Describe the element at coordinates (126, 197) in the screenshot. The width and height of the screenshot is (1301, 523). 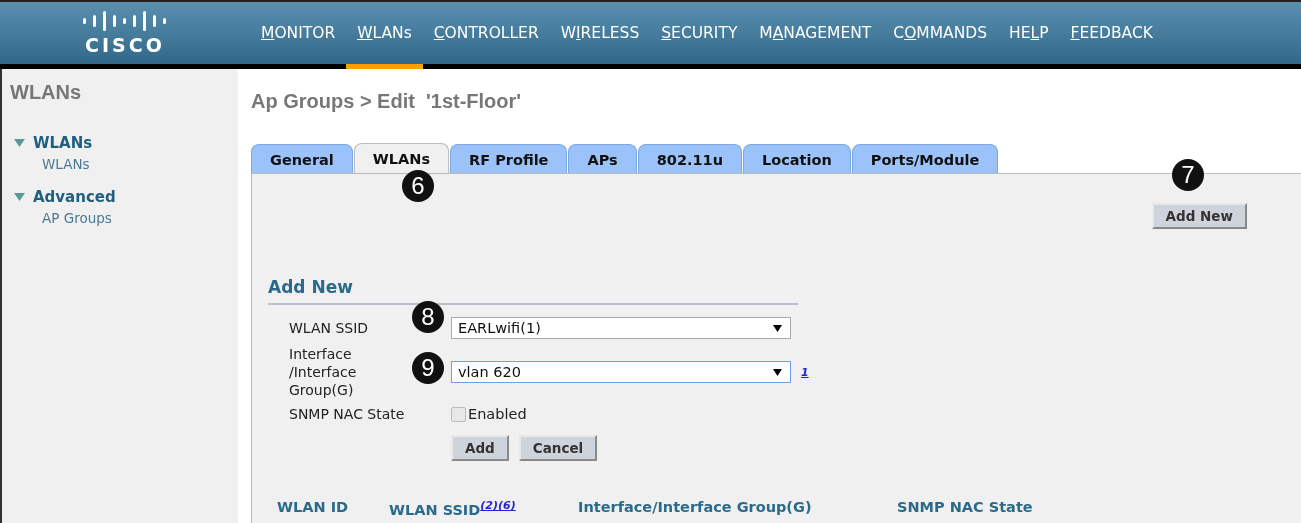
I see `sidebar-section: Advanced` at that location.